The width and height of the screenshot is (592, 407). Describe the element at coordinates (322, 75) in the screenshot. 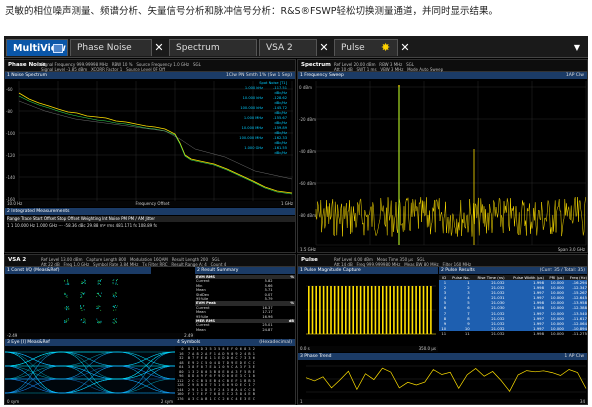

I see `window-title-text: 1 Frequency Sweep` at that location.